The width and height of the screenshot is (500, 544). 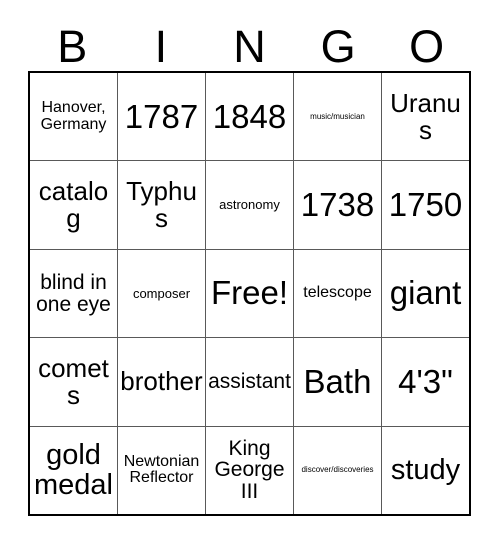 I want to click on bingo-header-letter-n: N, so click(x=249, y=46).